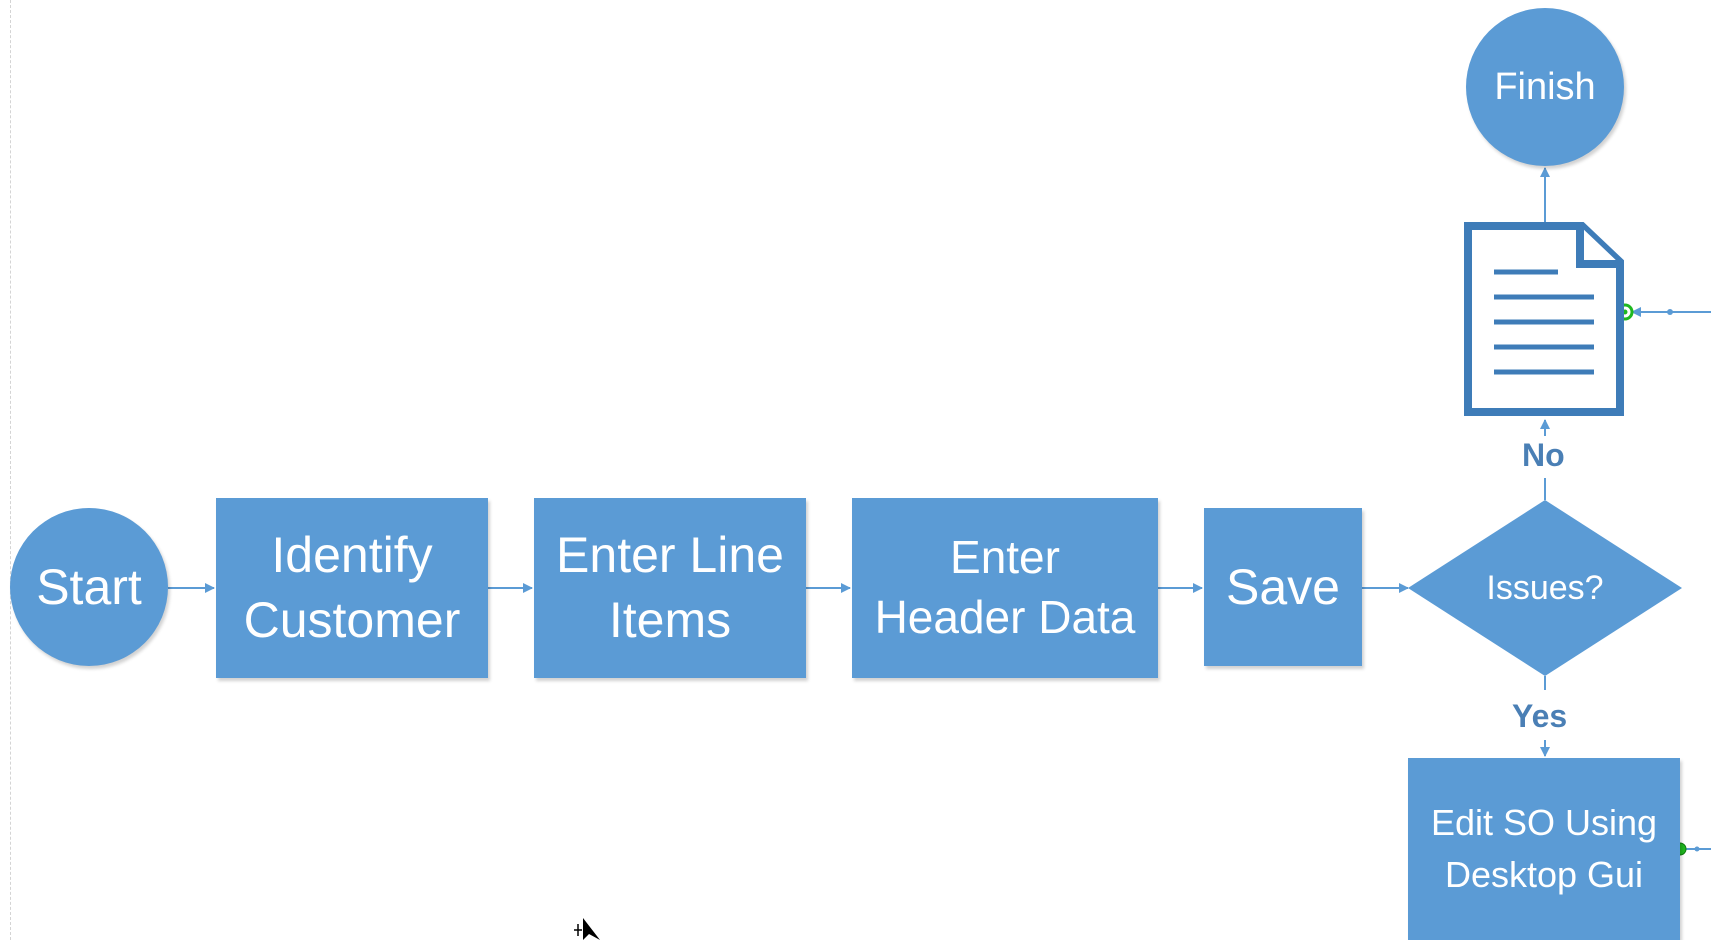  I want to click on edge-label-yes: Yes, so click(1540, 716).